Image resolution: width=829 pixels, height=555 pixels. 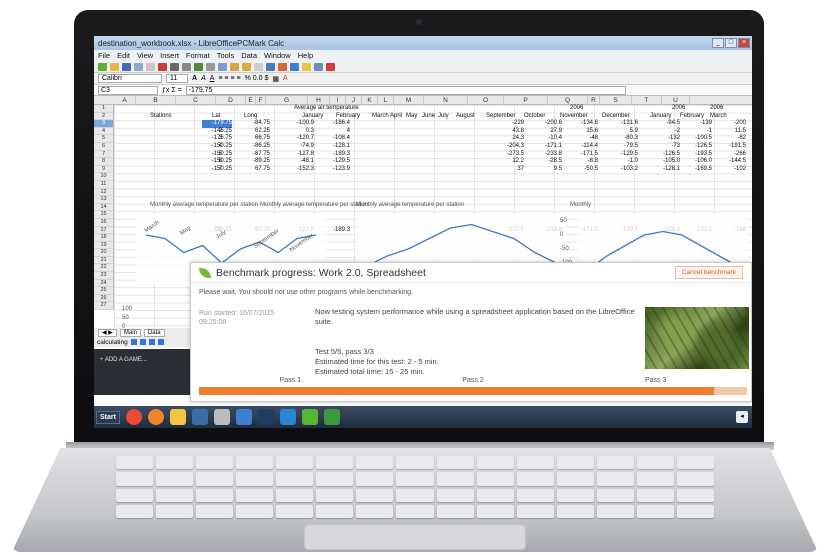 I want to click on italic-icon: A, so click(x=203, y=78).